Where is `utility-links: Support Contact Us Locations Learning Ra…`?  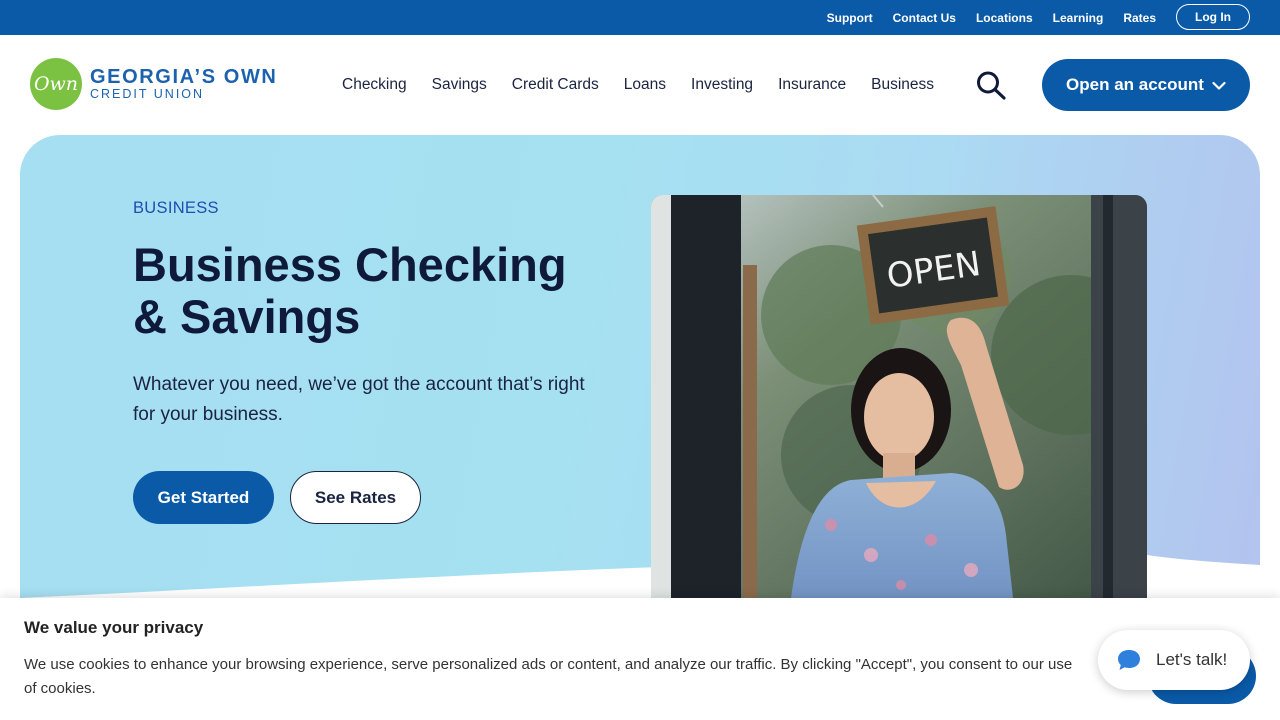
utility-links: Support Contact Us Locations Learning Ra… is located at coordinates (991, 17).